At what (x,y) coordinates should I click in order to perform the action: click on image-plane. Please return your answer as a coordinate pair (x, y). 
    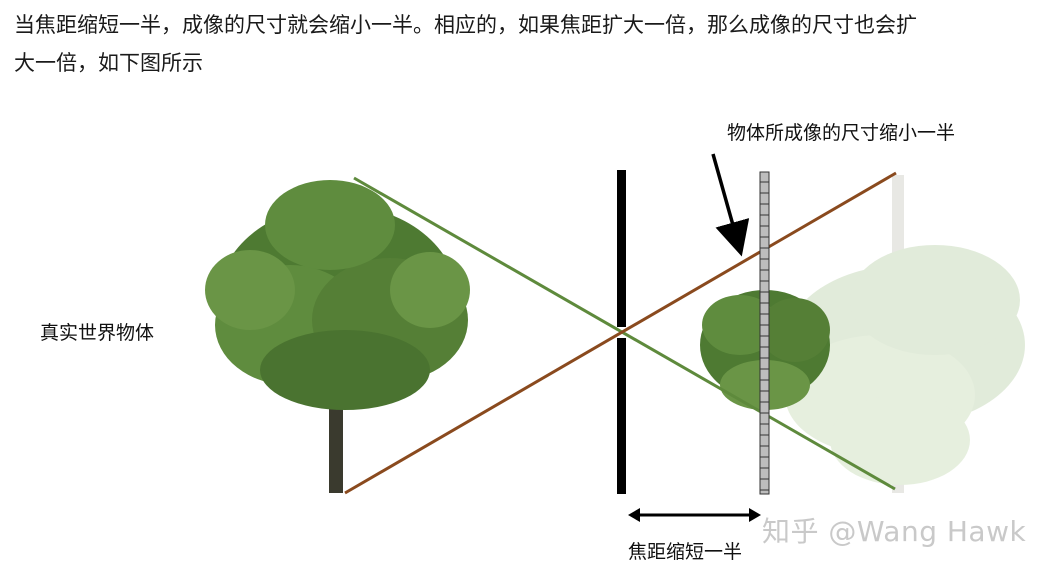
    Looking at the image, I should click on (764, 333).